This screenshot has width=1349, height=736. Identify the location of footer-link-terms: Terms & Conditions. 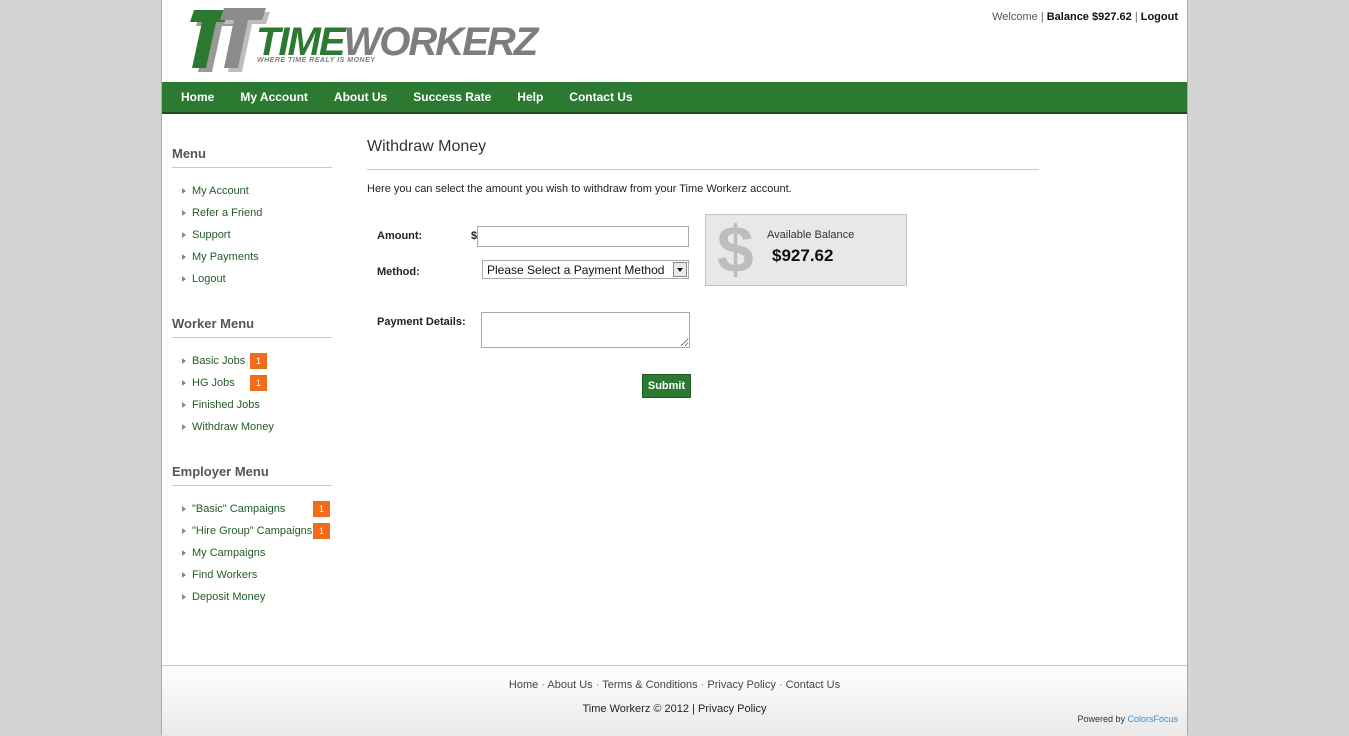
(649, 685).